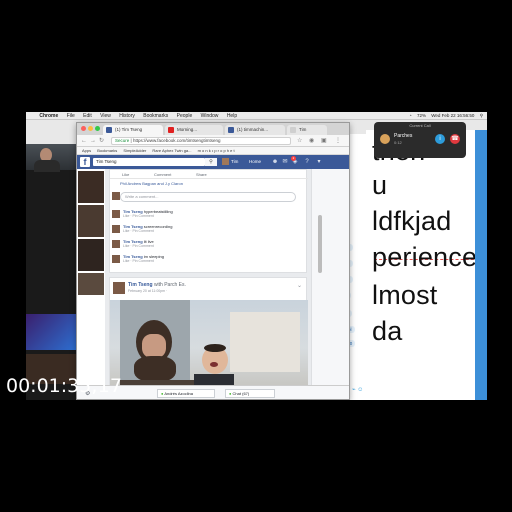 Image resolution: width=512 pixels, height=512 pixels. I want to click on webcam-feed, so click(51, 158).